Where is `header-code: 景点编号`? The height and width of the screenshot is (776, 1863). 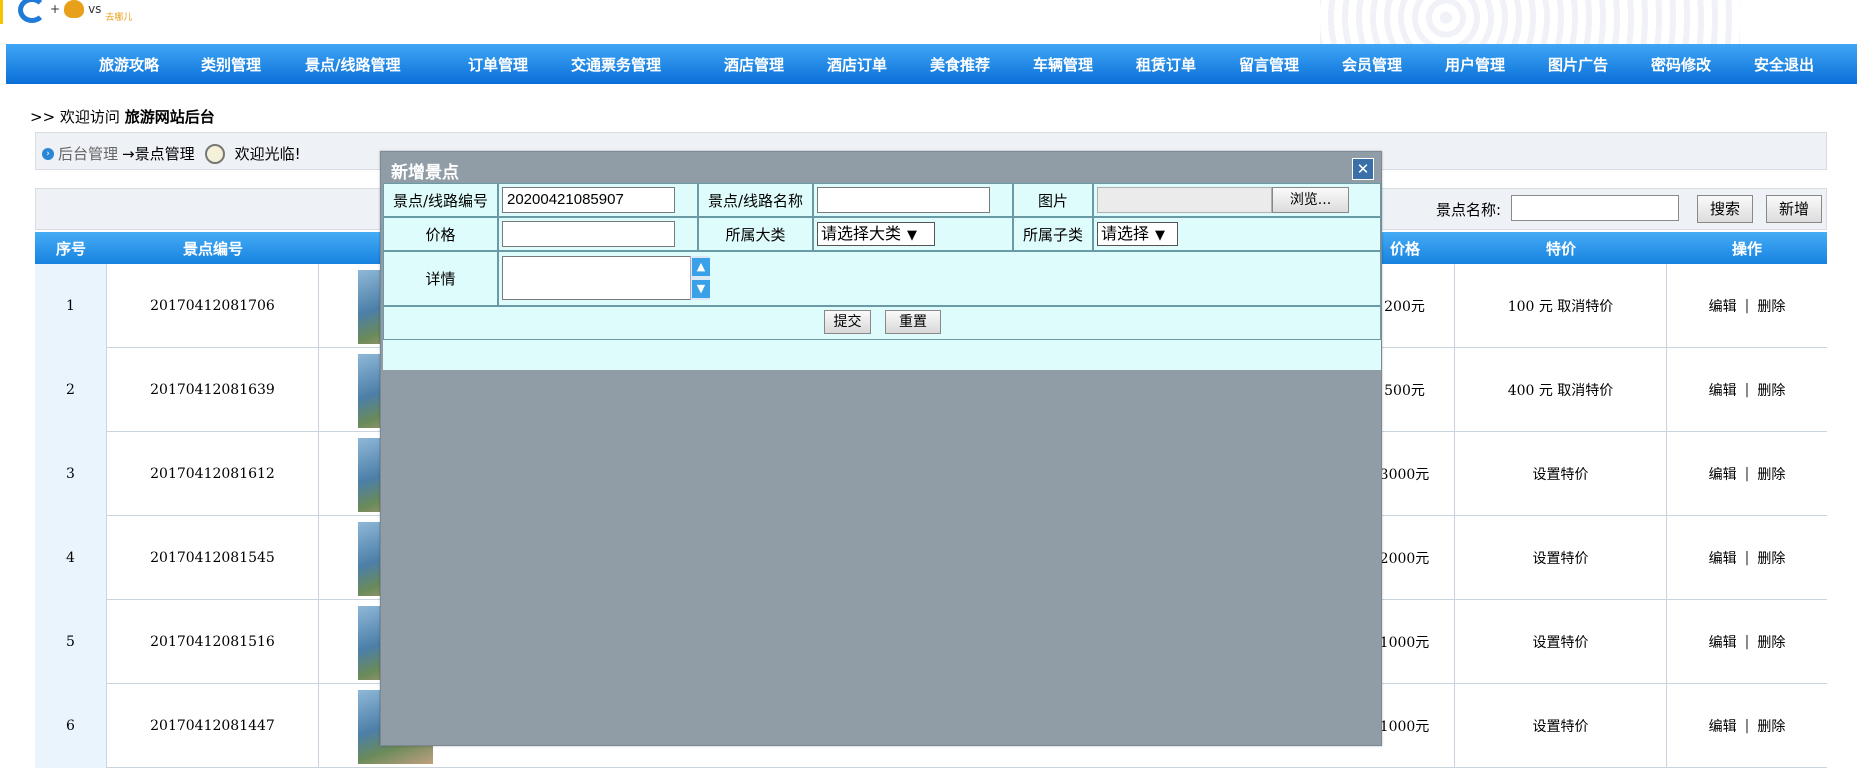 header-code: 景点编号 is located at coordinates (212, 249).